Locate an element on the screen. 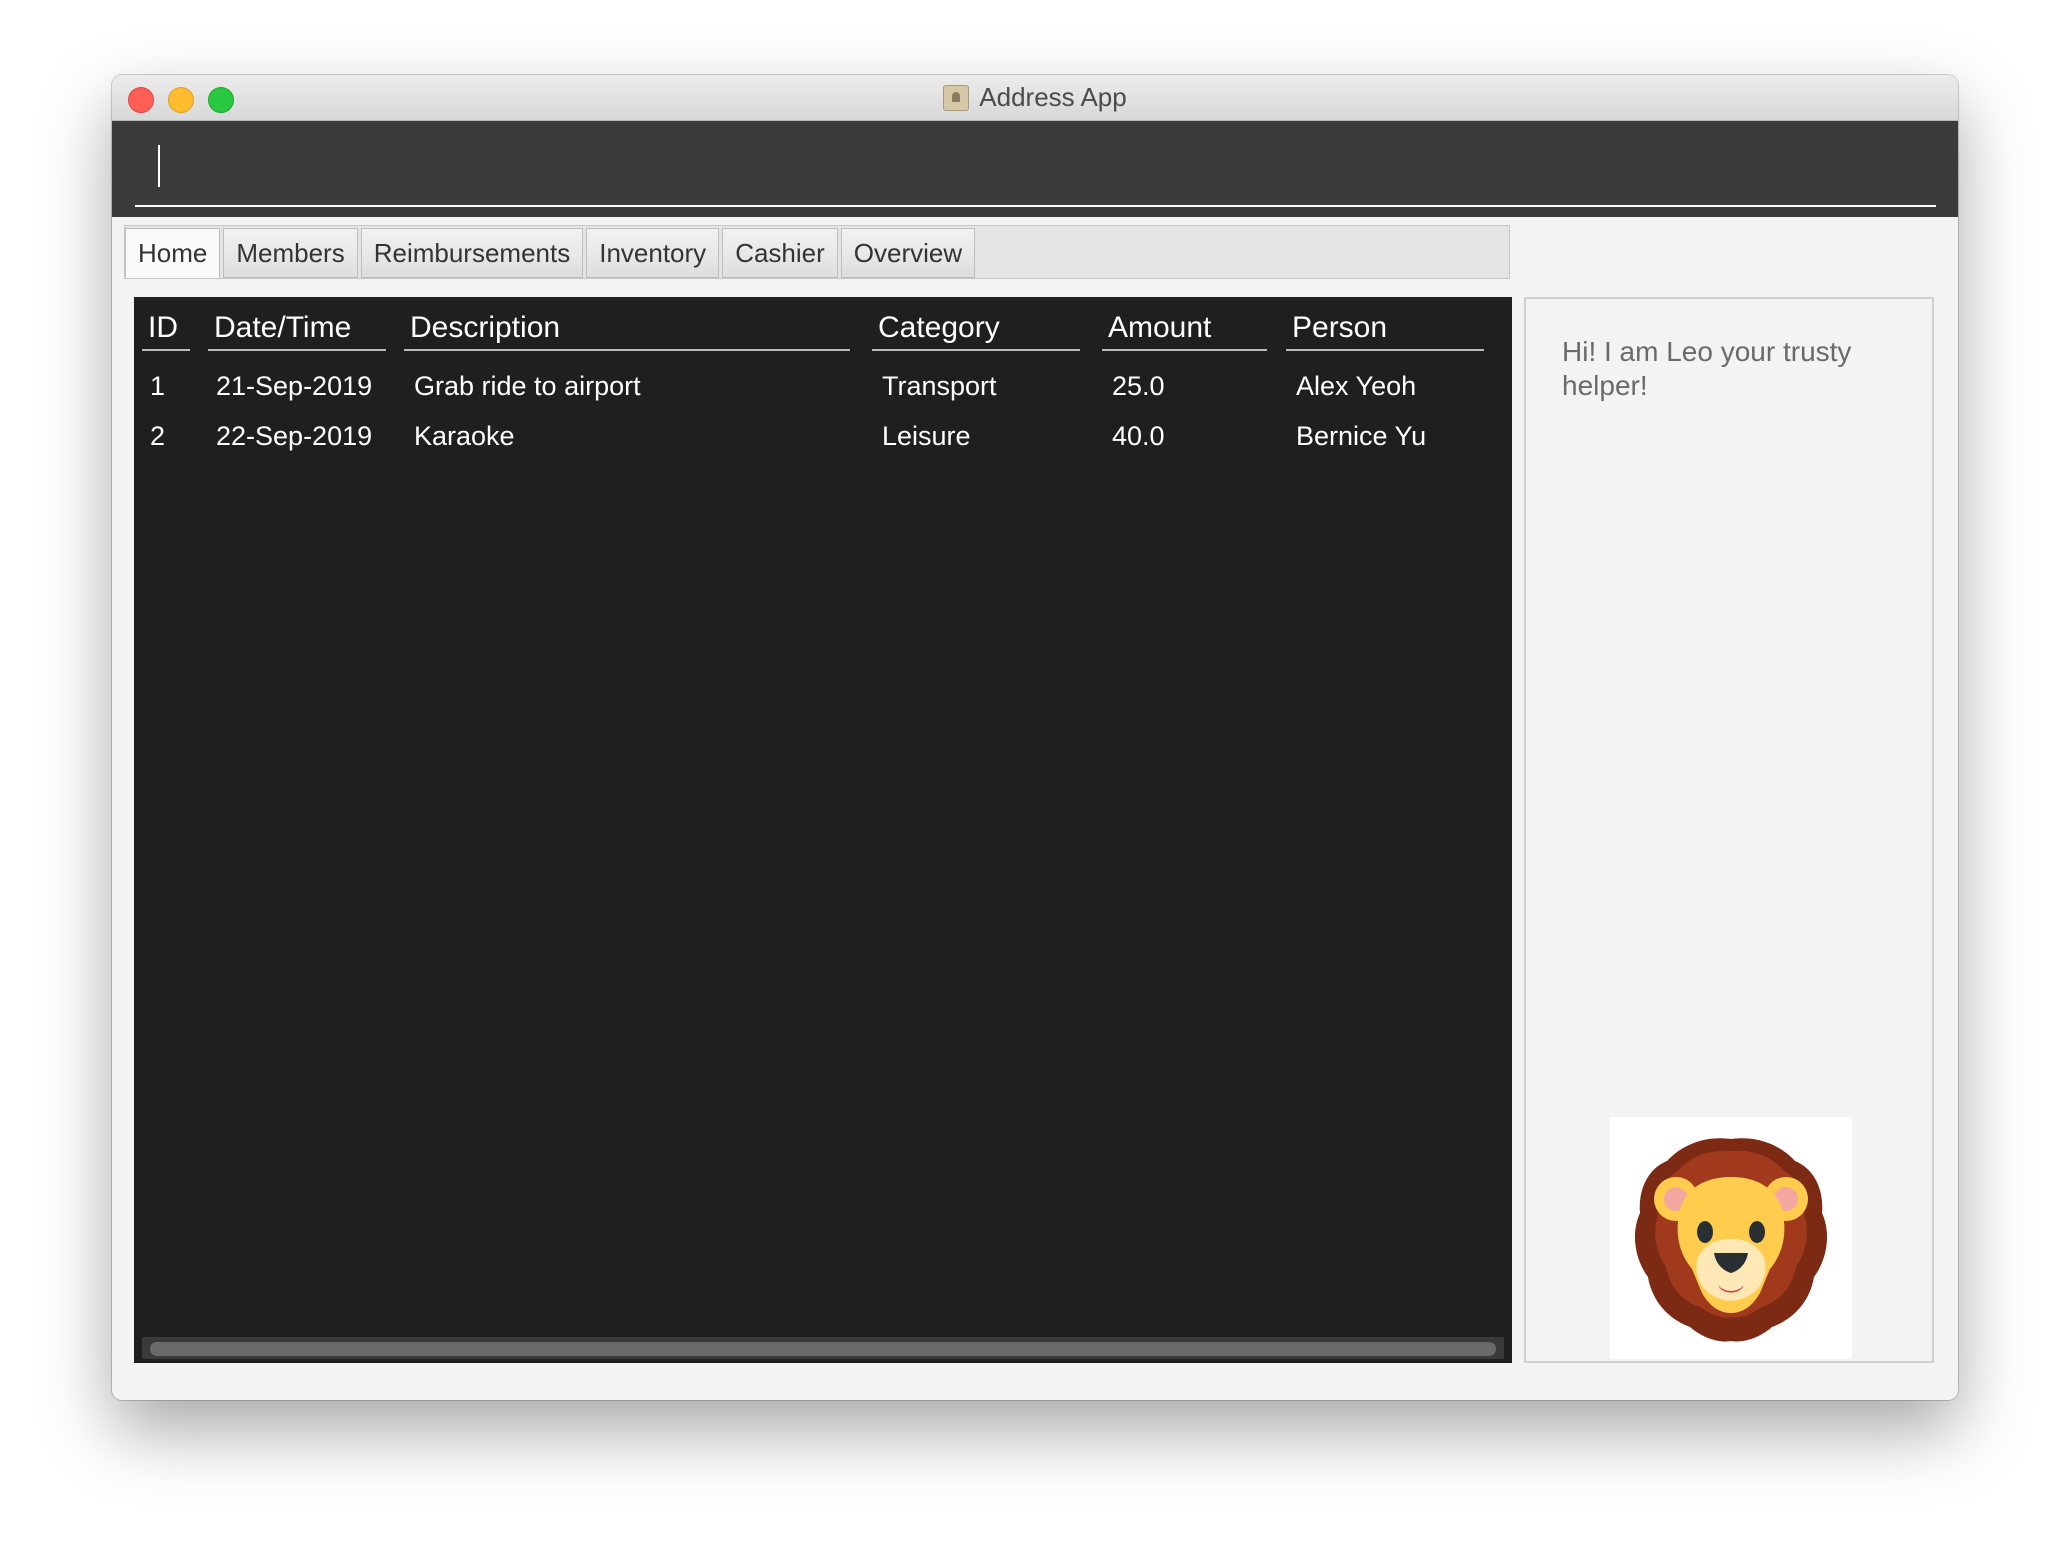 The height and width of the screenshot is (1544, 2064). column-header-datetime: Date/Time is located at coordinates (297, 331).